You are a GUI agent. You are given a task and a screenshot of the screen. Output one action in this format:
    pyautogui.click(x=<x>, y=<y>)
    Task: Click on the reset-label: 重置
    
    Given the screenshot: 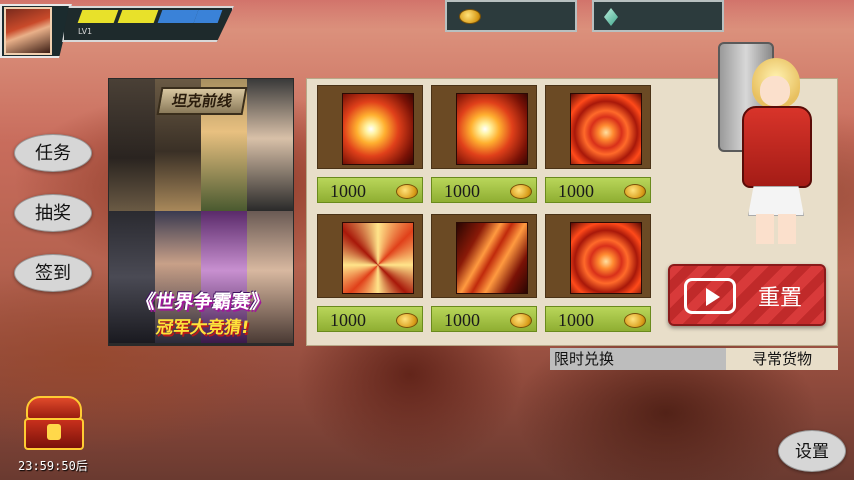 What is the action you would take?
    pyautogui.click(x=780, y=298)
    